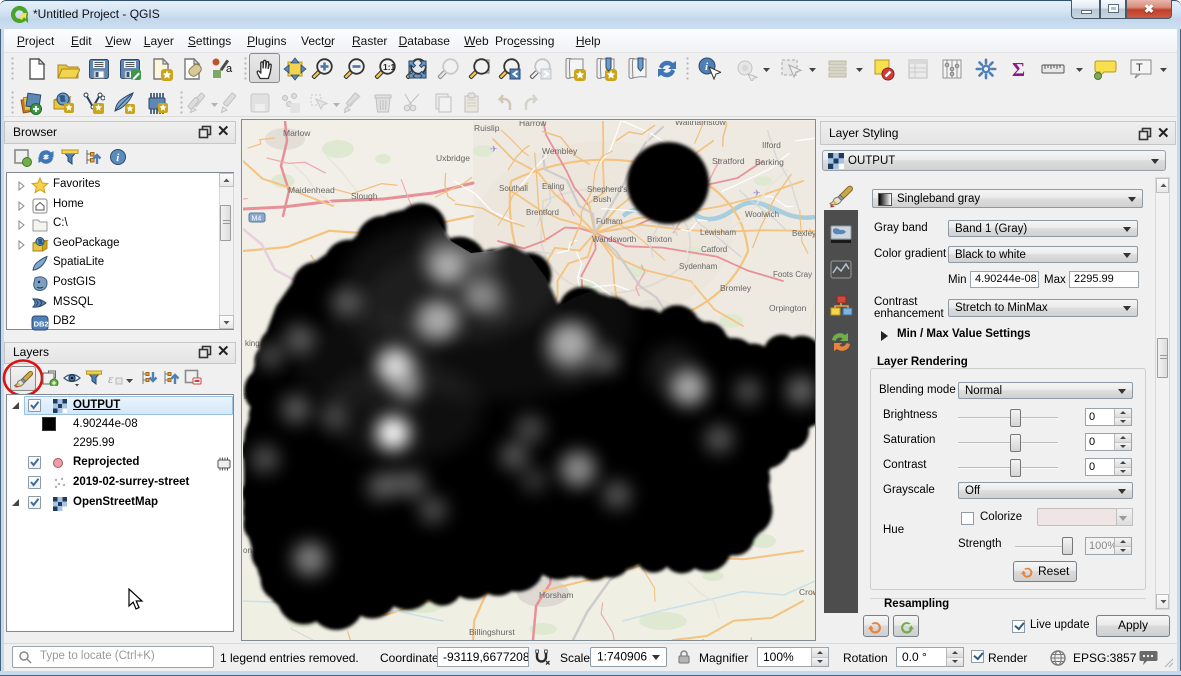 This screenshot has width=1181, height=676. Describe the element at coordinates (111, 378) in the screenshot. I see `svg-text: ε` at that location.